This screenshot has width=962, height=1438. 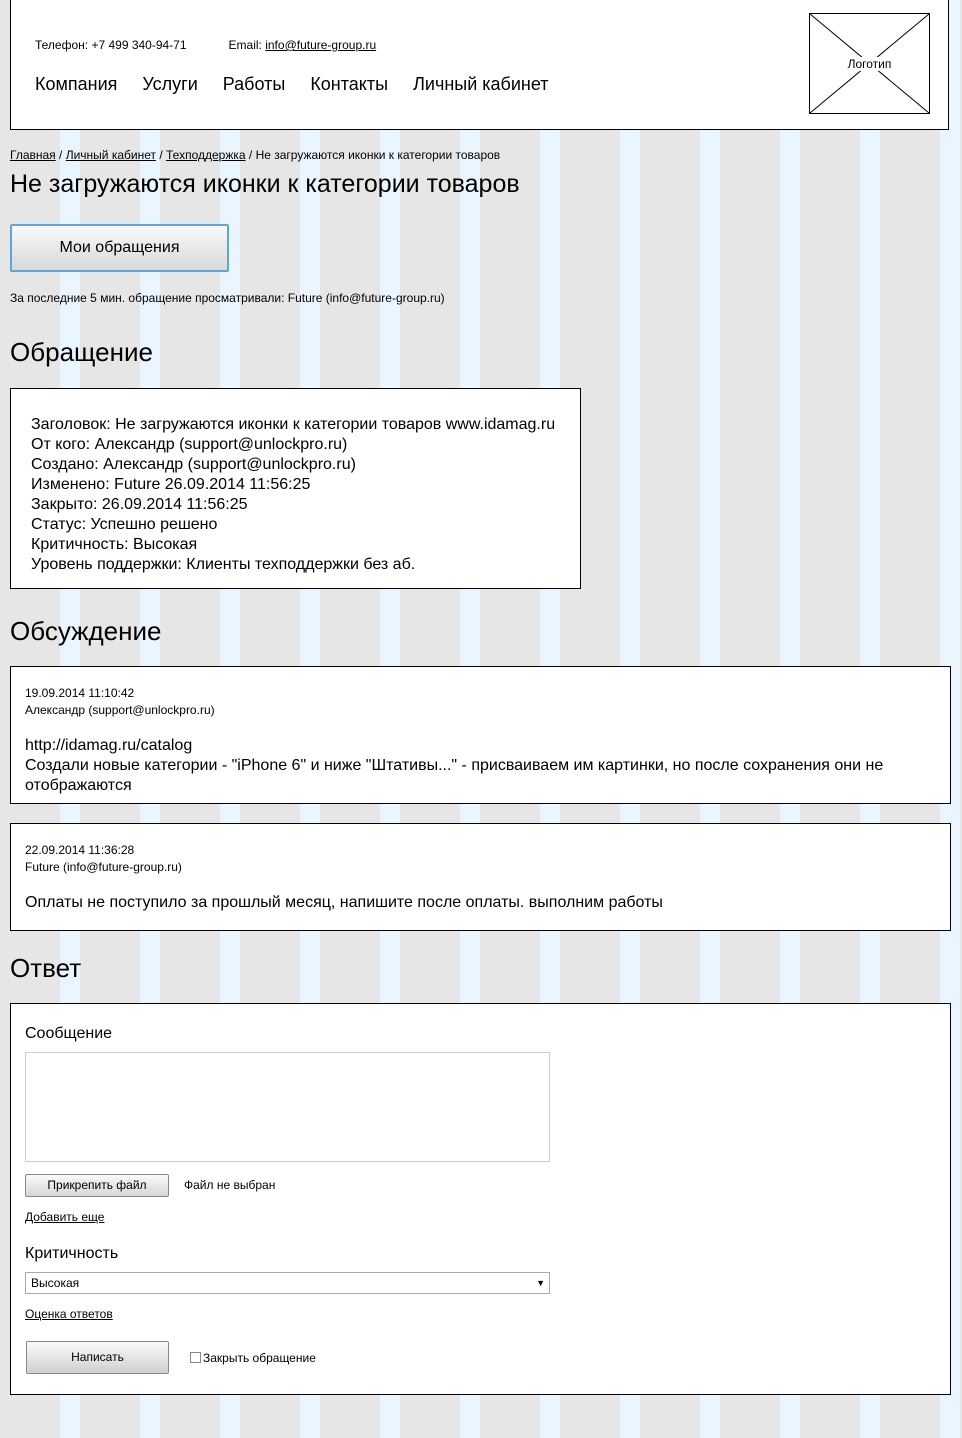 I want to click on discussion-heading: Обсуждение, so click(x=86, y=631).